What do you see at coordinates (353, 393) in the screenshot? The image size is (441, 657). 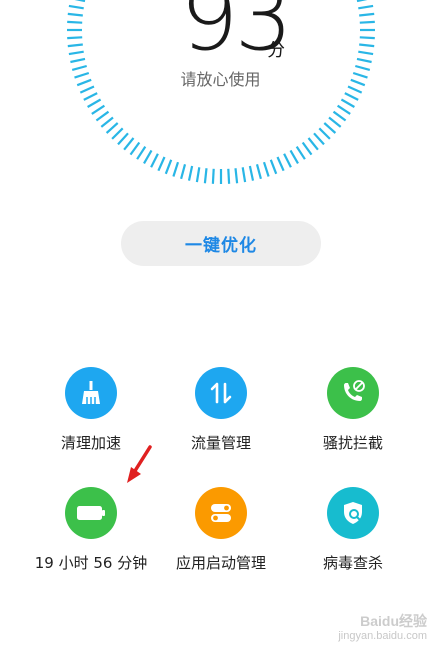 I see `phone-block-icon` at bounding box center [353, 393].